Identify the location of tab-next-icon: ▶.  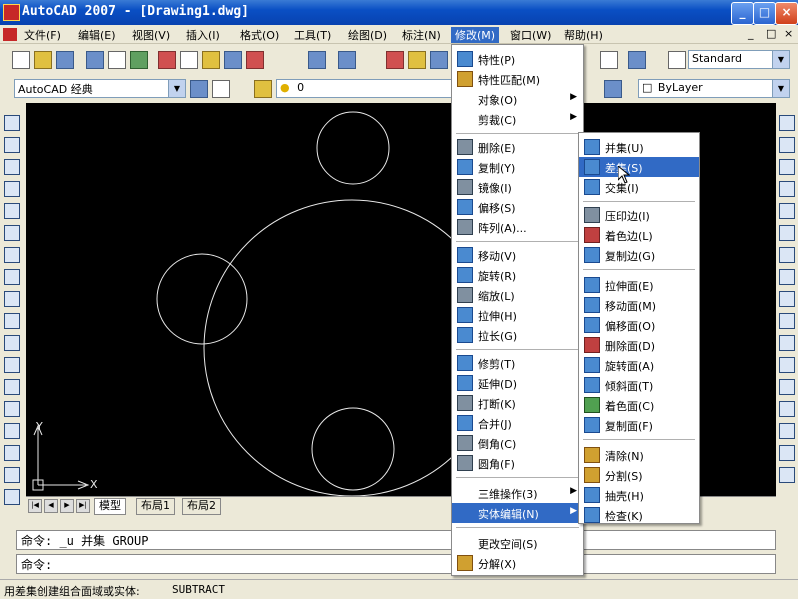
(67, 506).